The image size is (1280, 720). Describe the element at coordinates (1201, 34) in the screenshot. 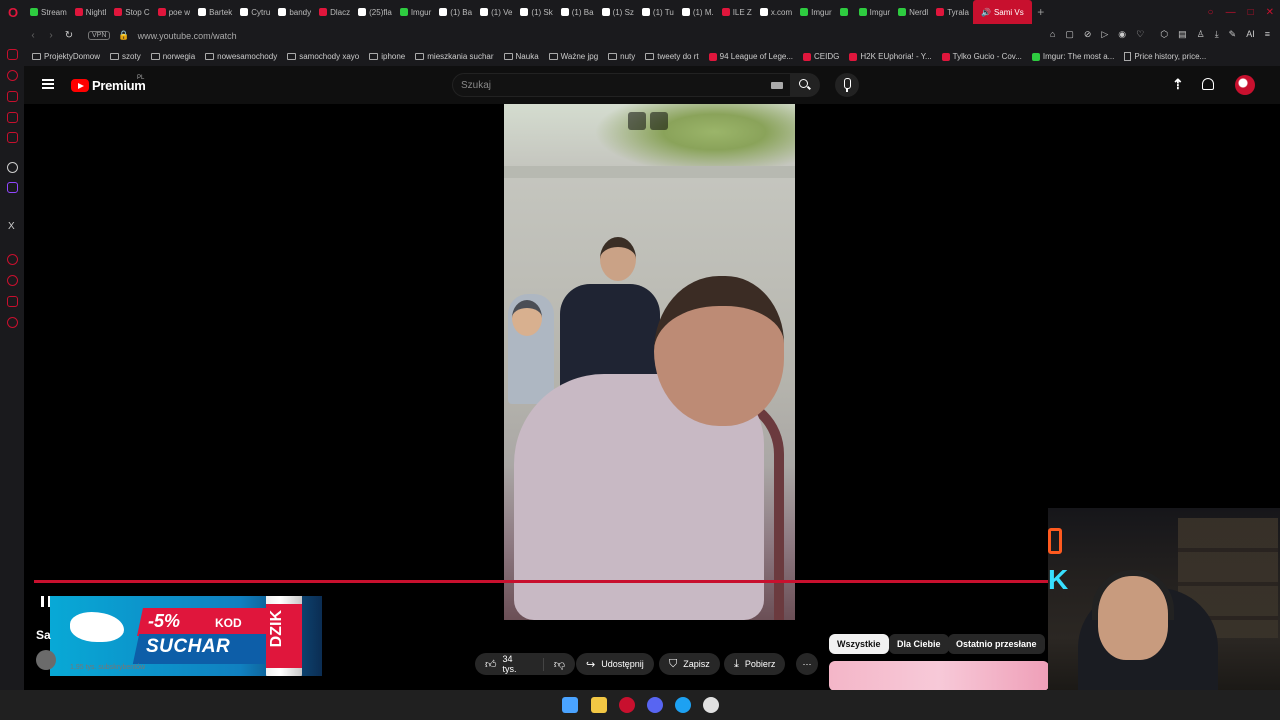

I see `account-icon: ♙` at that location.